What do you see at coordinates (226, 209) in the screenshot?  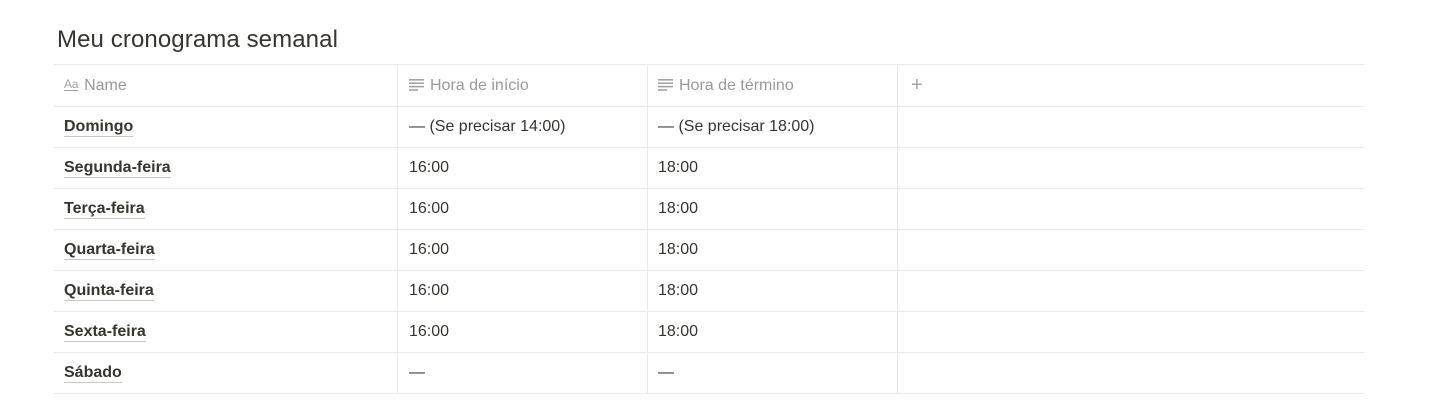 I see `name-cell: Terça-feira` at bounding box center [226, 209].